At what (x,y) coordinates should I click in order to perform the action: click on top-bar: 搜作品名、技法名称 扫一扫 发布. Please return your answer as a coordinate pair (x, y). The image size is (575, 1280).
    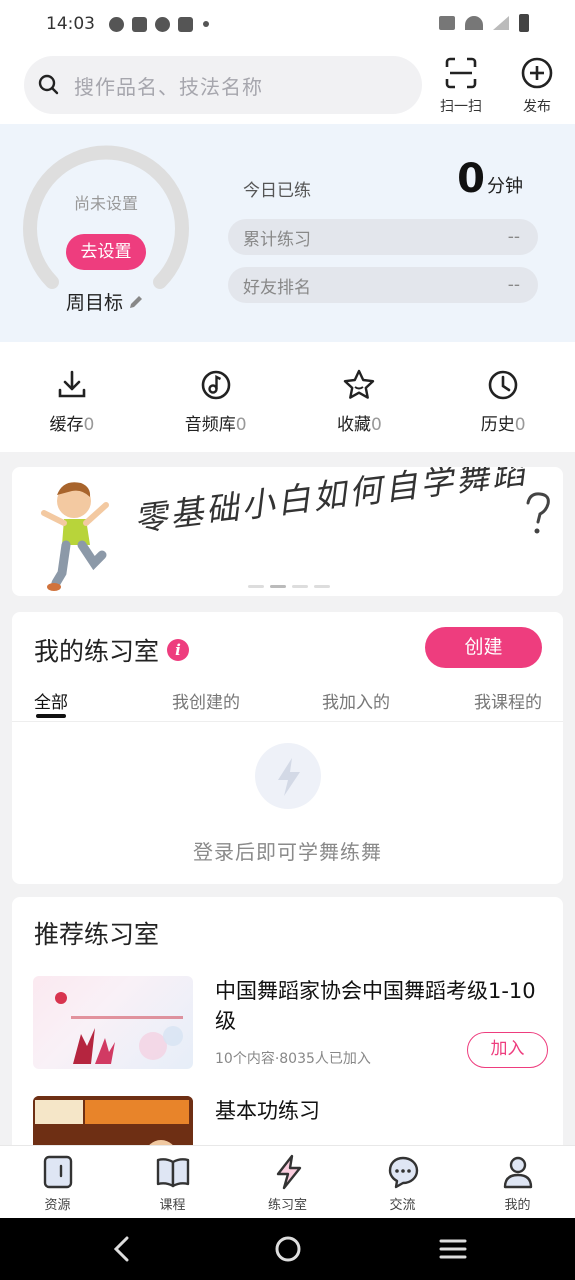
    Looking at the image, I should click on (287, 86).